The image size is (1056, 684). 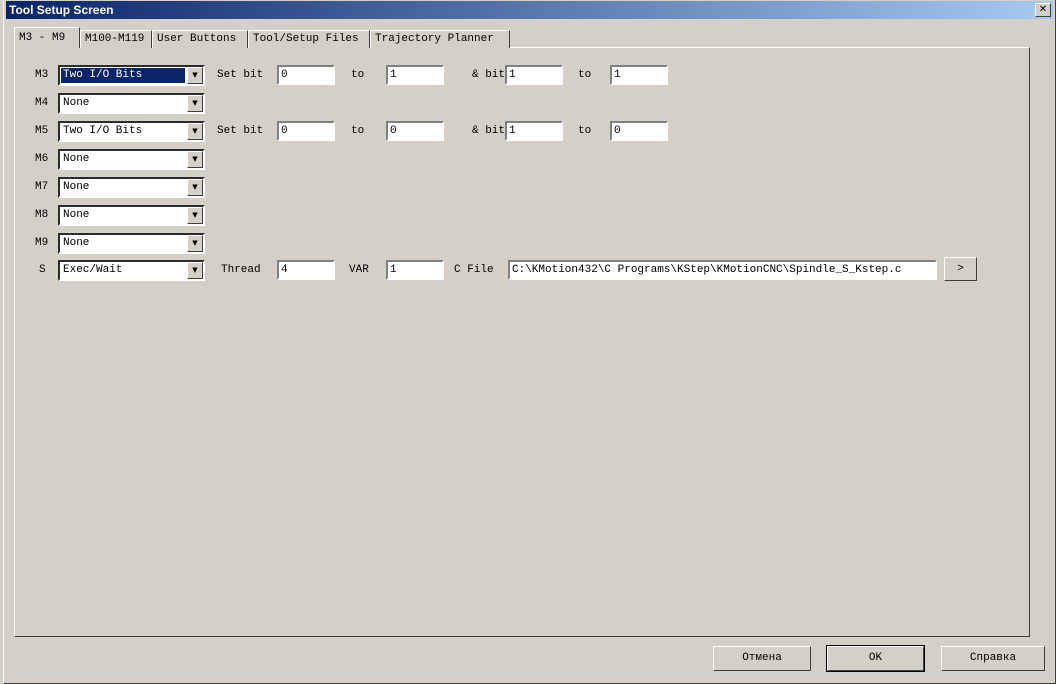 What do you see at coordinates (42, 159) in the screenshot?
I see `row-label-m6: M6` at bounding box center [42, 159].